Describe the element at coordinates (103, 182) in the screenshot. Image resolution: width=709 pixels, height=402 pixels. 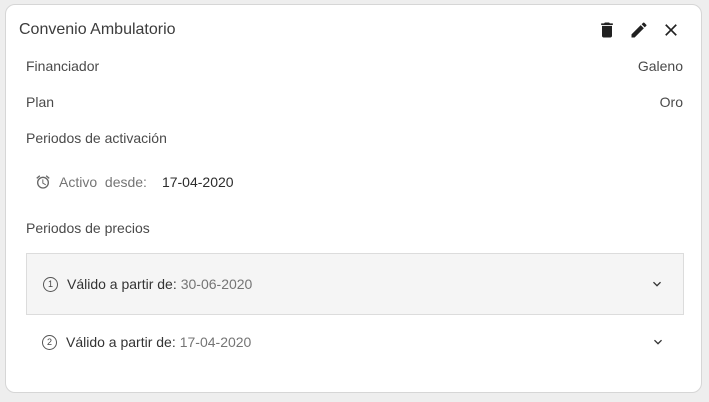
I see `active-since-label: Activo desde:` at that location.